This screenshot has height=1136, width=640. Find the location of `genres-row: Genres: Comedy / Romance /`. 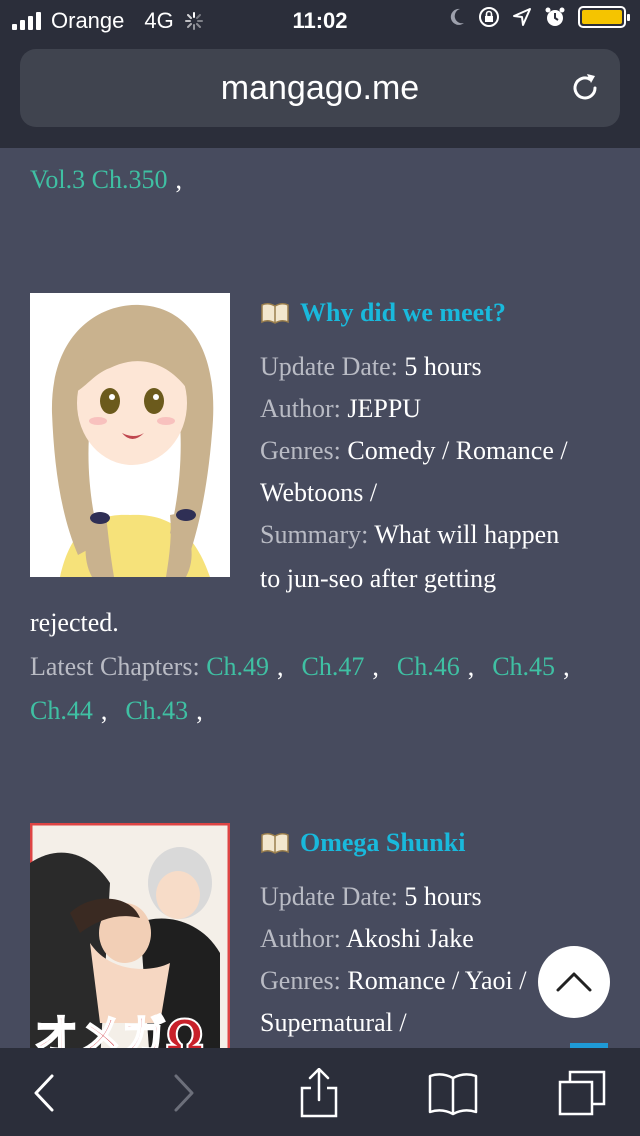

genres-row: Genres: Comedy / Romance / is located at coordinates (414, 451).